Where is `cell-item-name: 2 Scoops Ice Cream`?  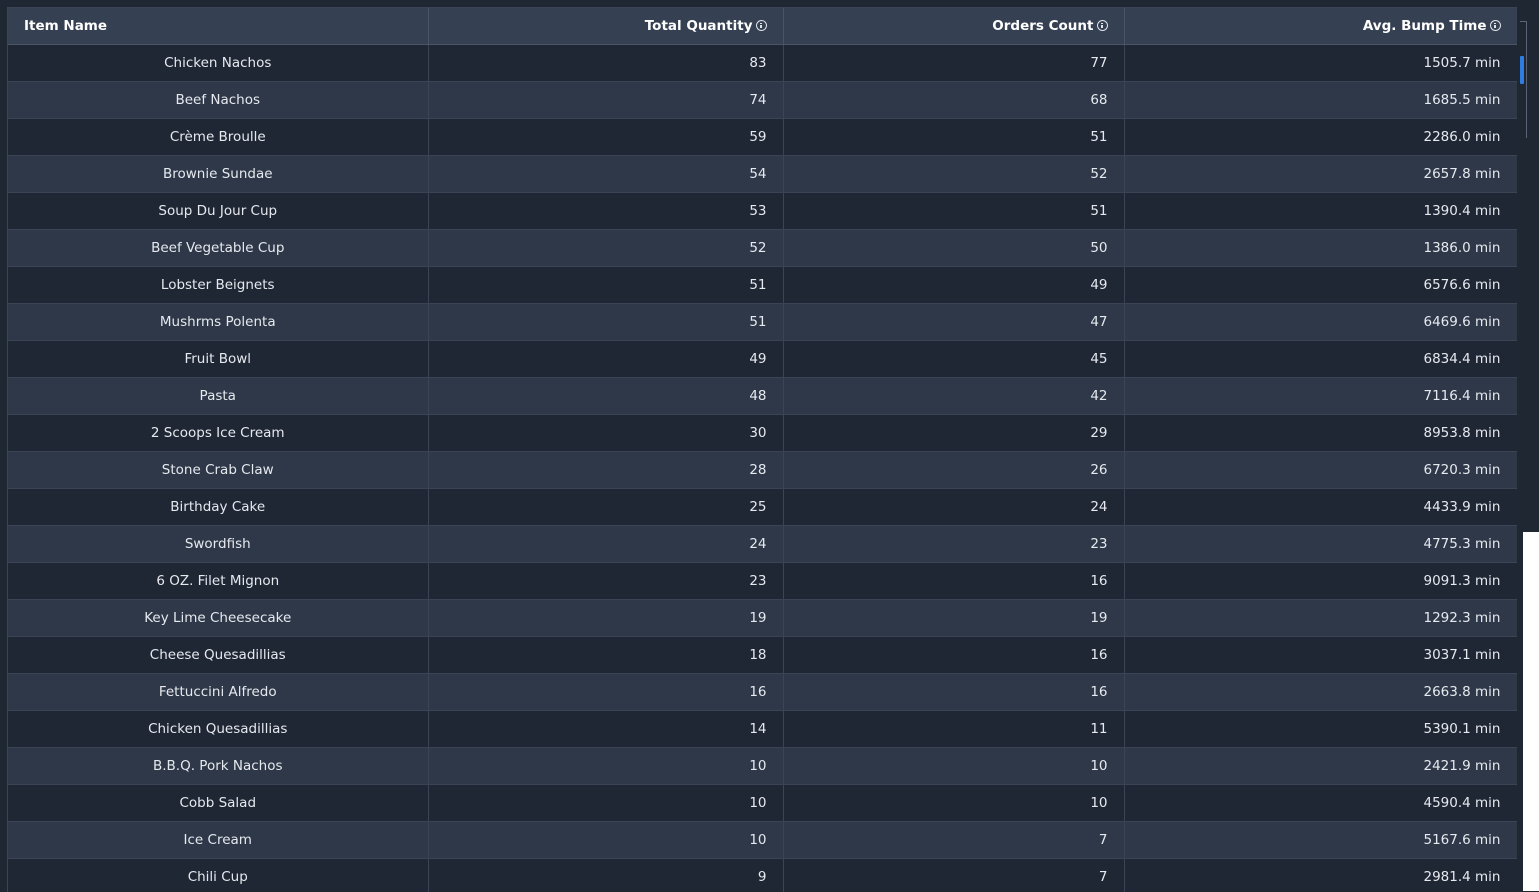 cell-item-name: 2 Scoops Ice Cream is located at coordinates (218, 433).